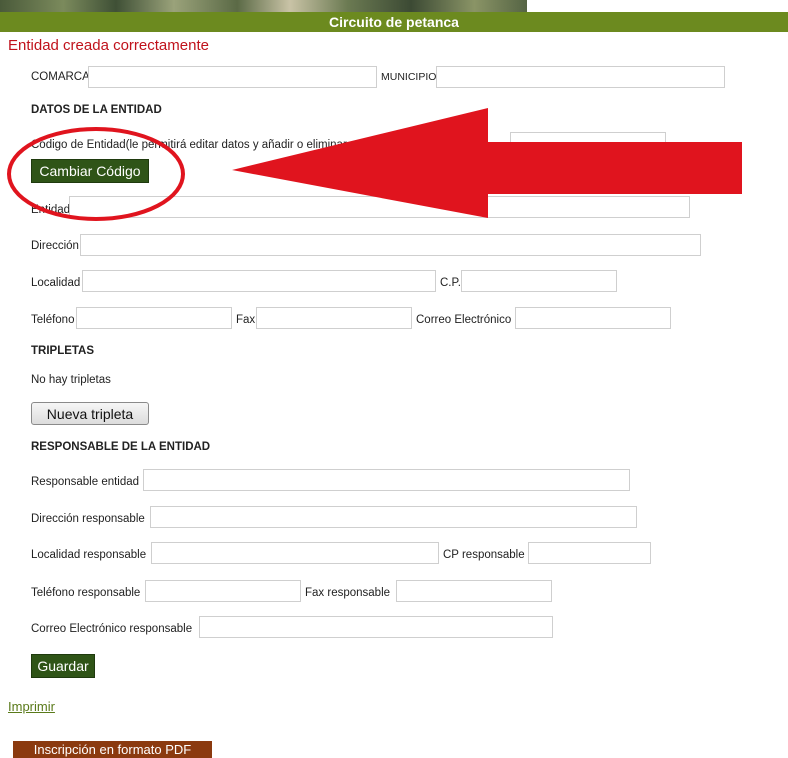  I want to click on entity-cp-input, so click(539, 281).